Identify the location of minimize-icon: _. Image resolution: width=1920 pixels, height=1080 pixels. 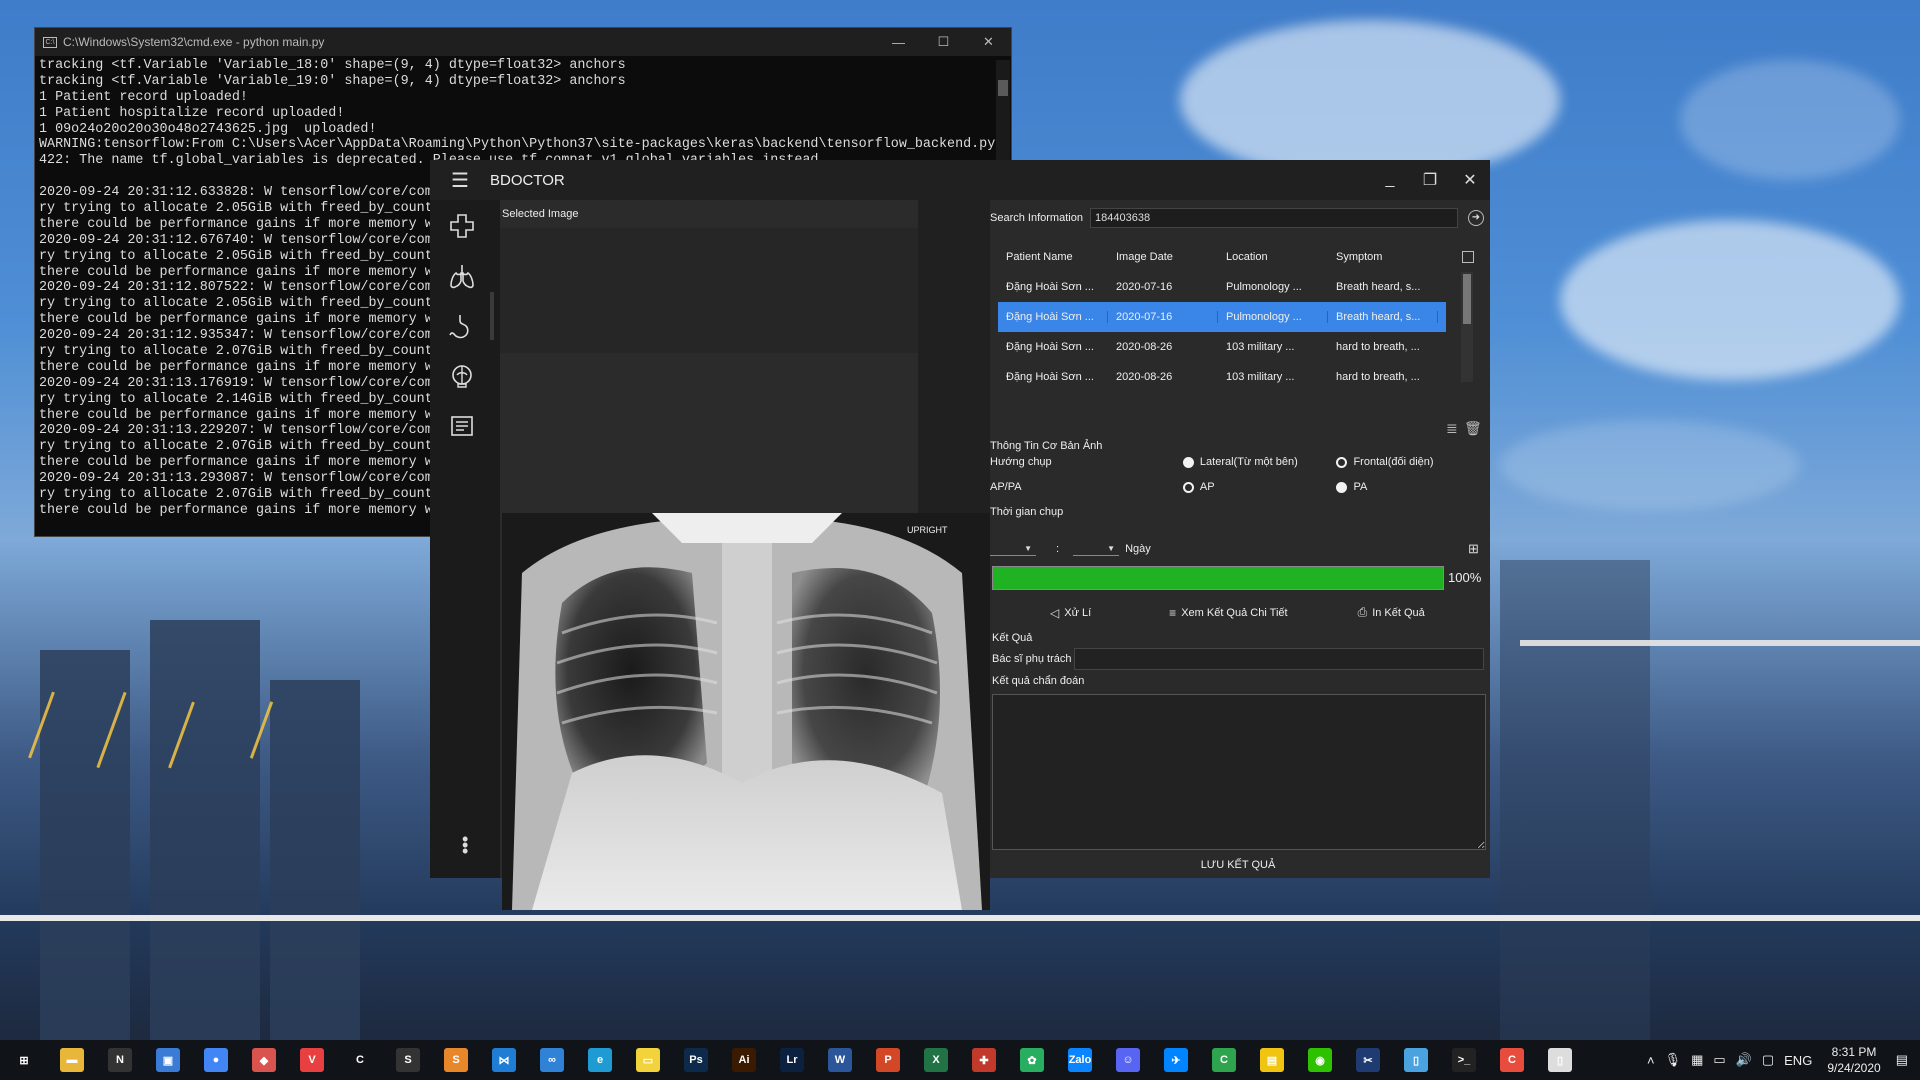
(1390, 180).